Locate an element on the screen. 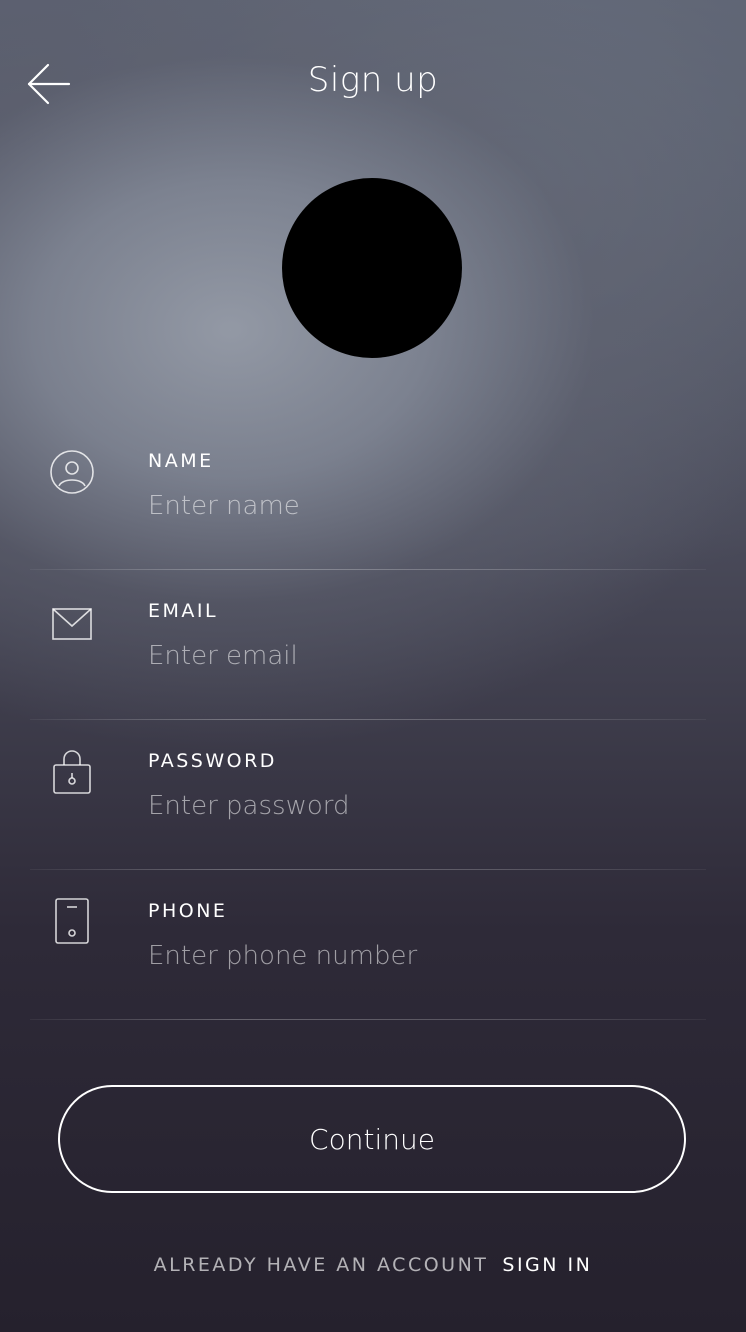 This screenshot has width=746, height=1332. avatar is located at coordinates (372, 268).